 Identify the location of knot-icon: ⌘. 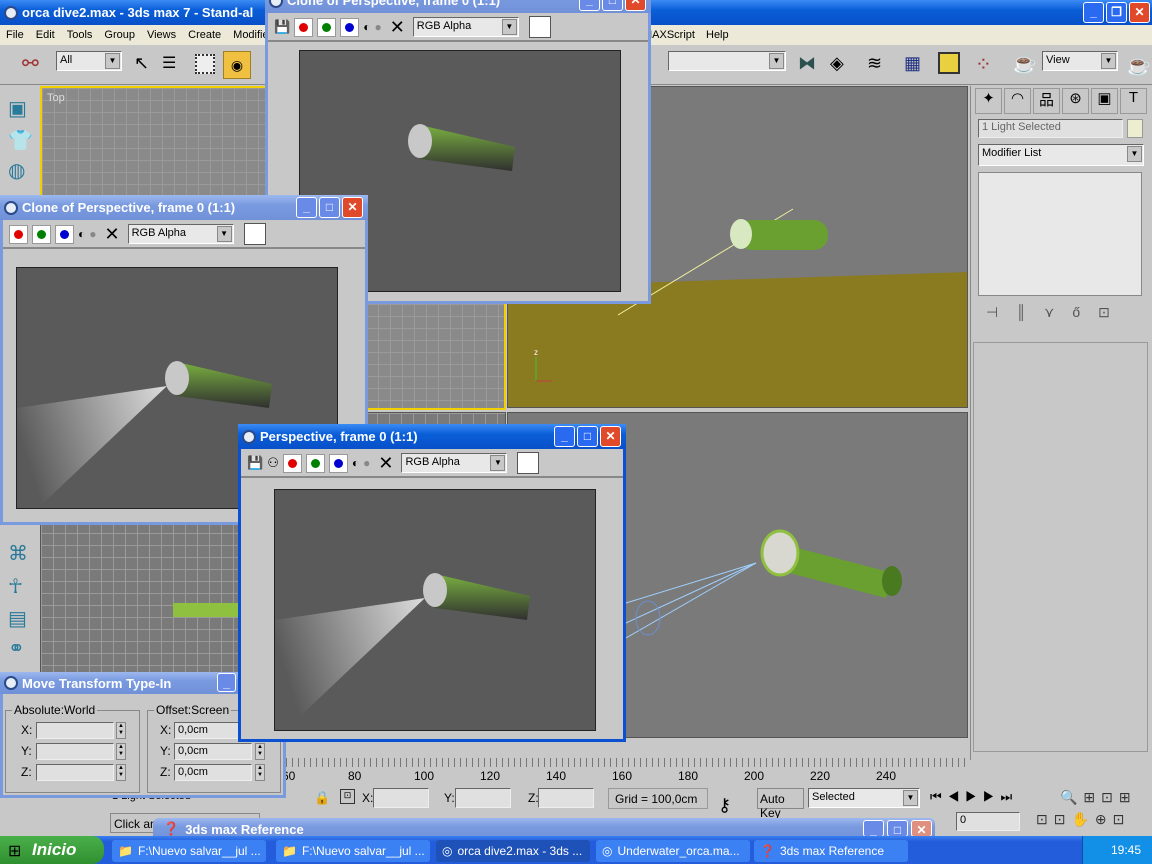
(18, 553).